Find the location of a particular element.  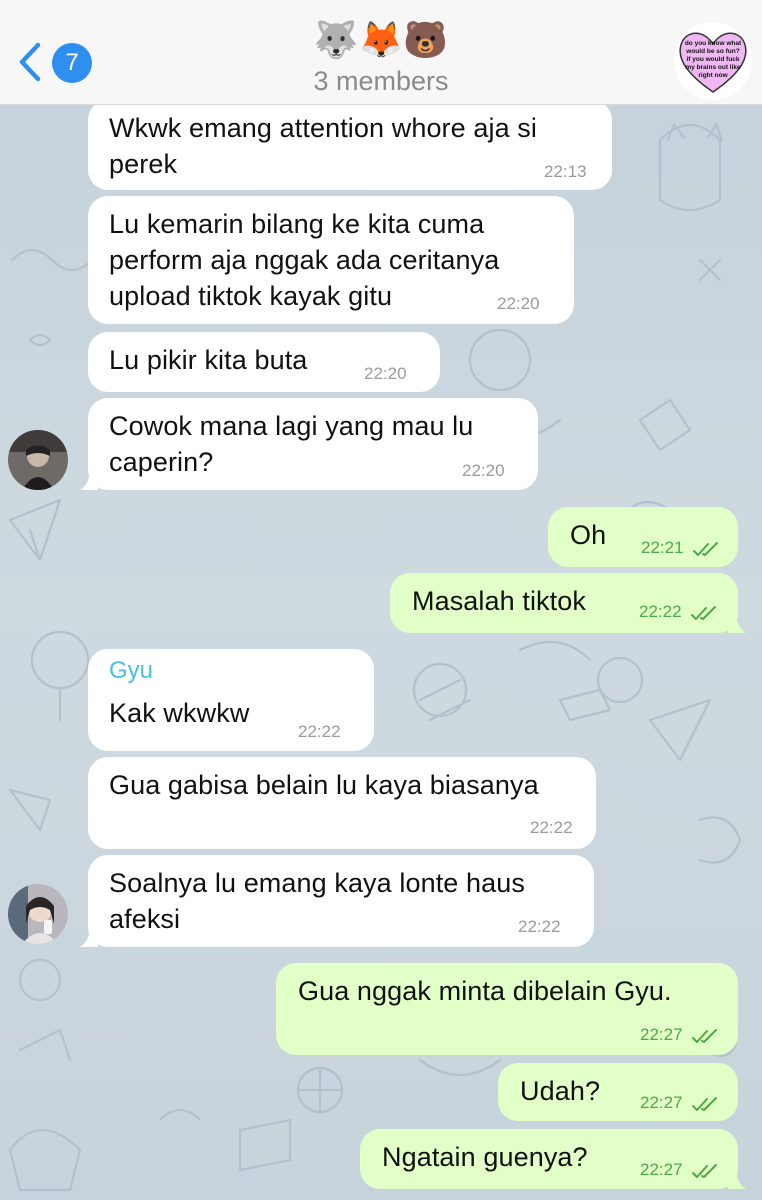

incoming-message: Gyu Kak wkwkw 22:22 is located at coordinates (231, 700).